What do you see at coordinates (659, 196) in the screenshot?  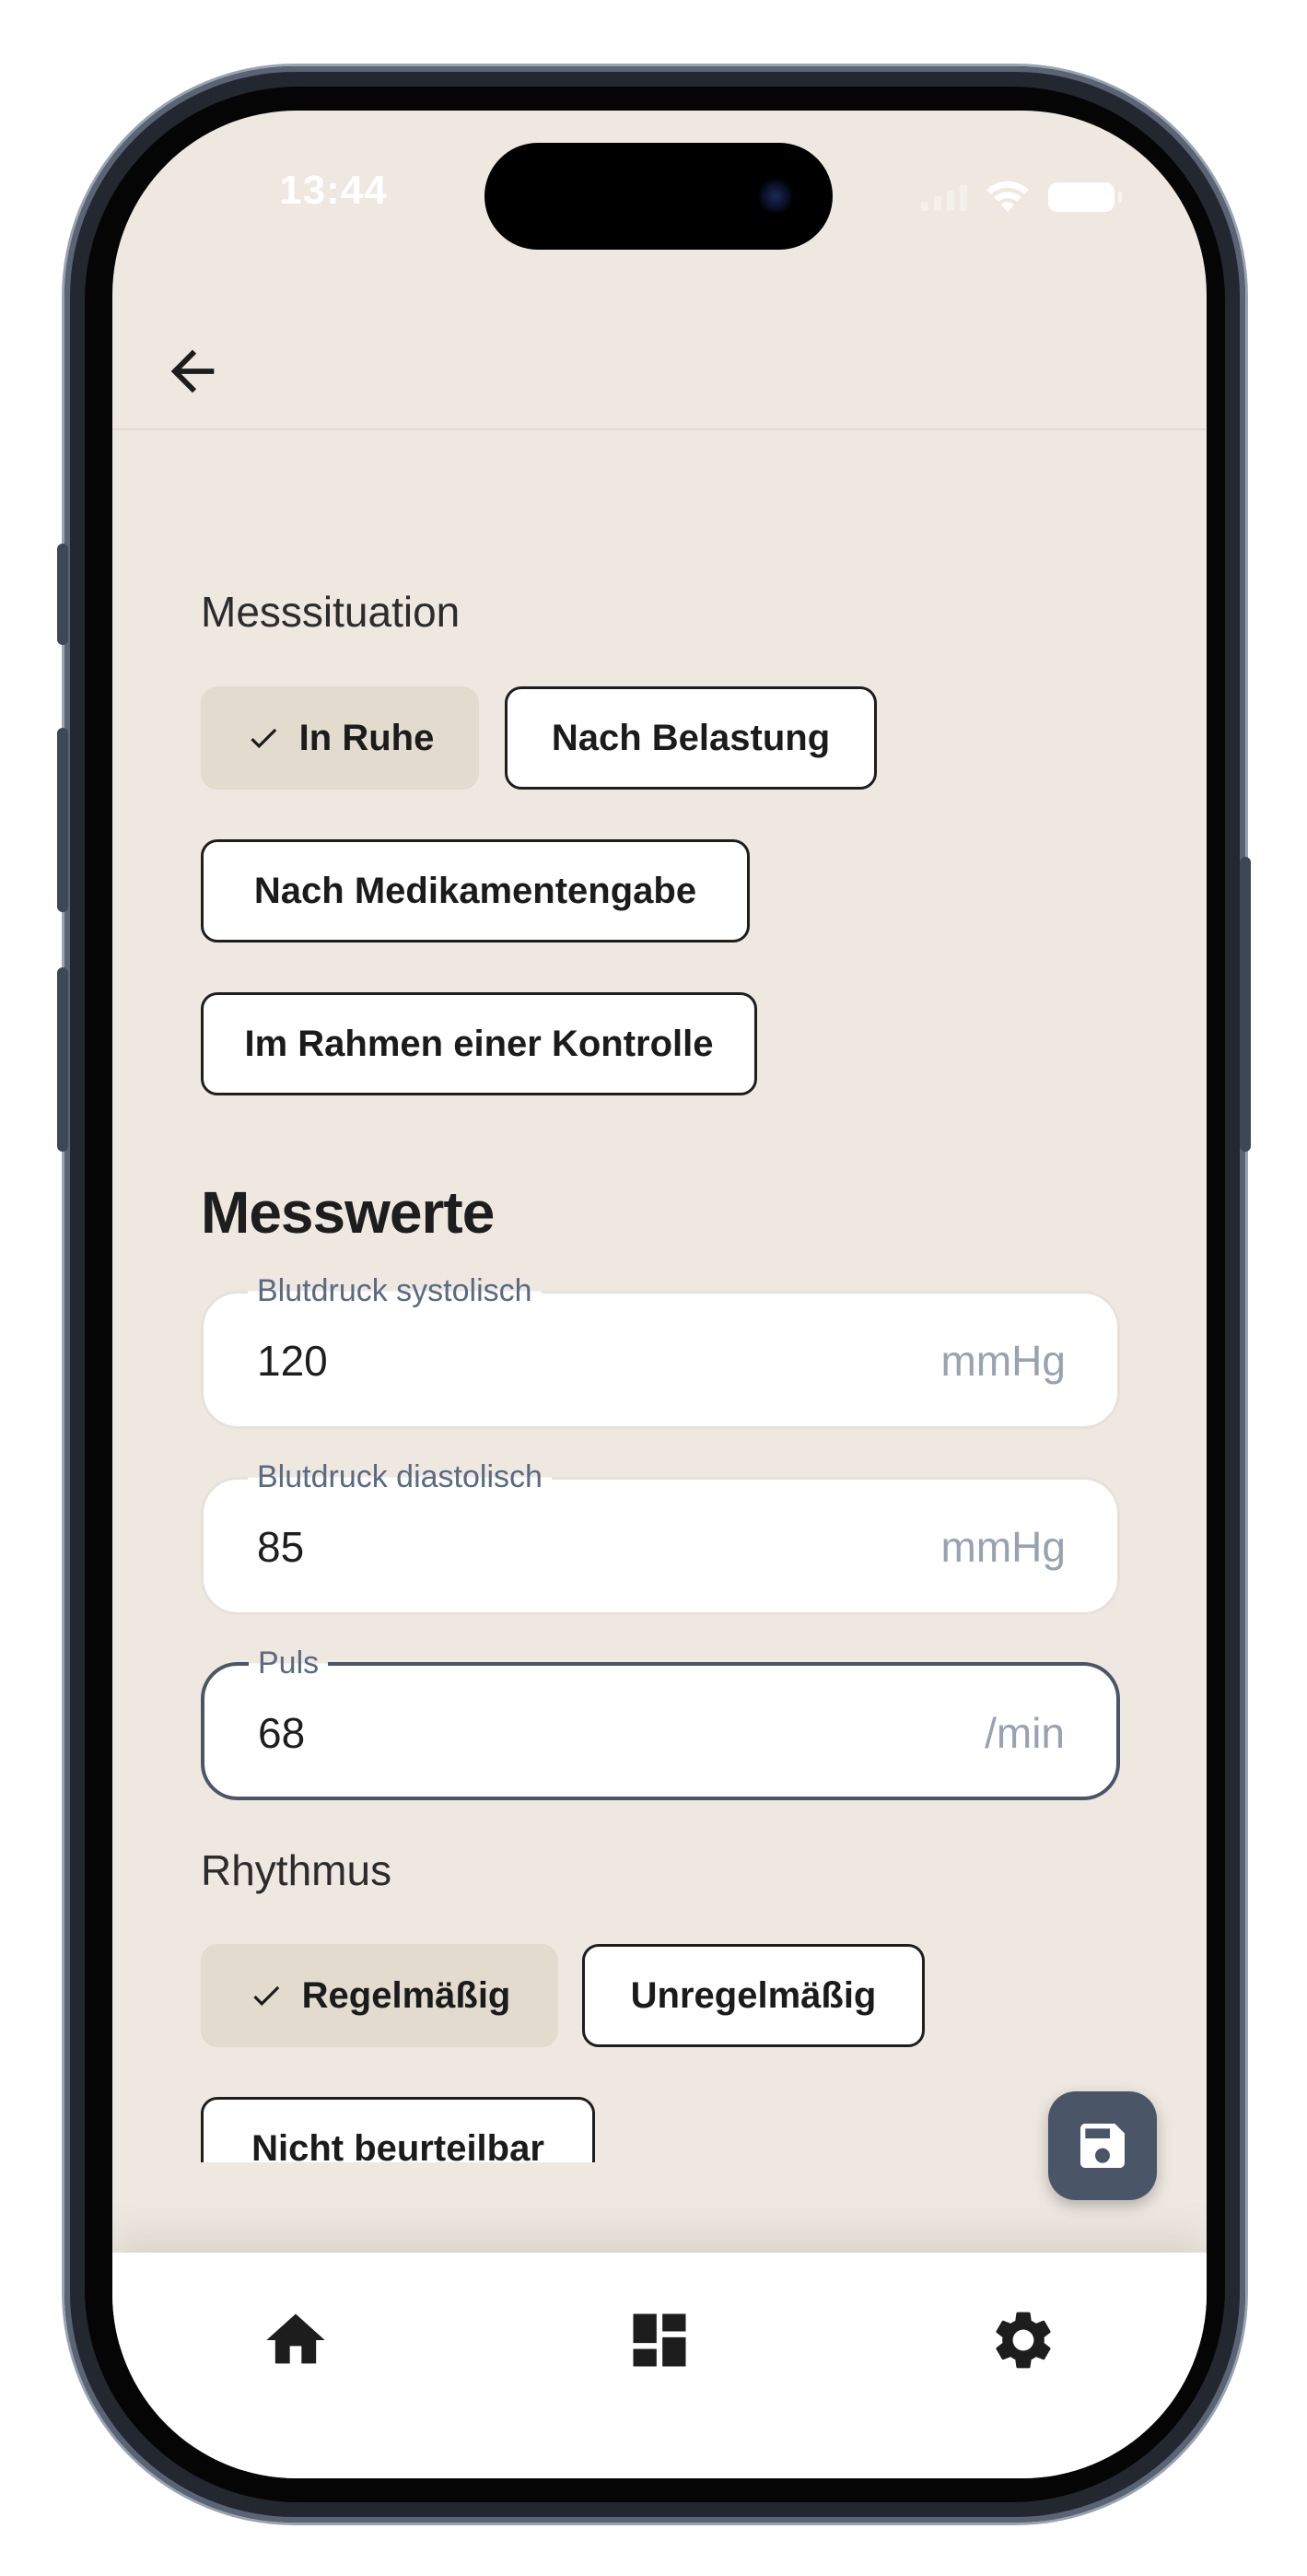 I see `dynamic-island` at bounding box center [659, 196].